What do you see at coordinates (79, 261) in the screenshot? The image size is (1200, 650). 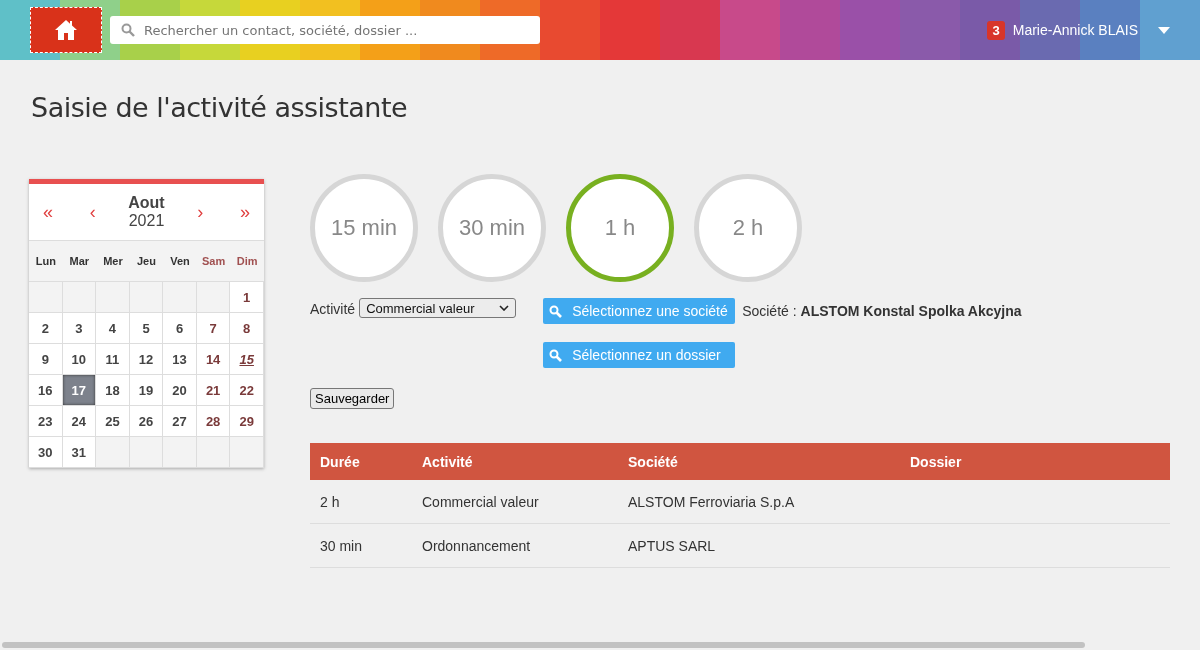 I see `weekday-header: Mar` at bounding box center [79, 261].